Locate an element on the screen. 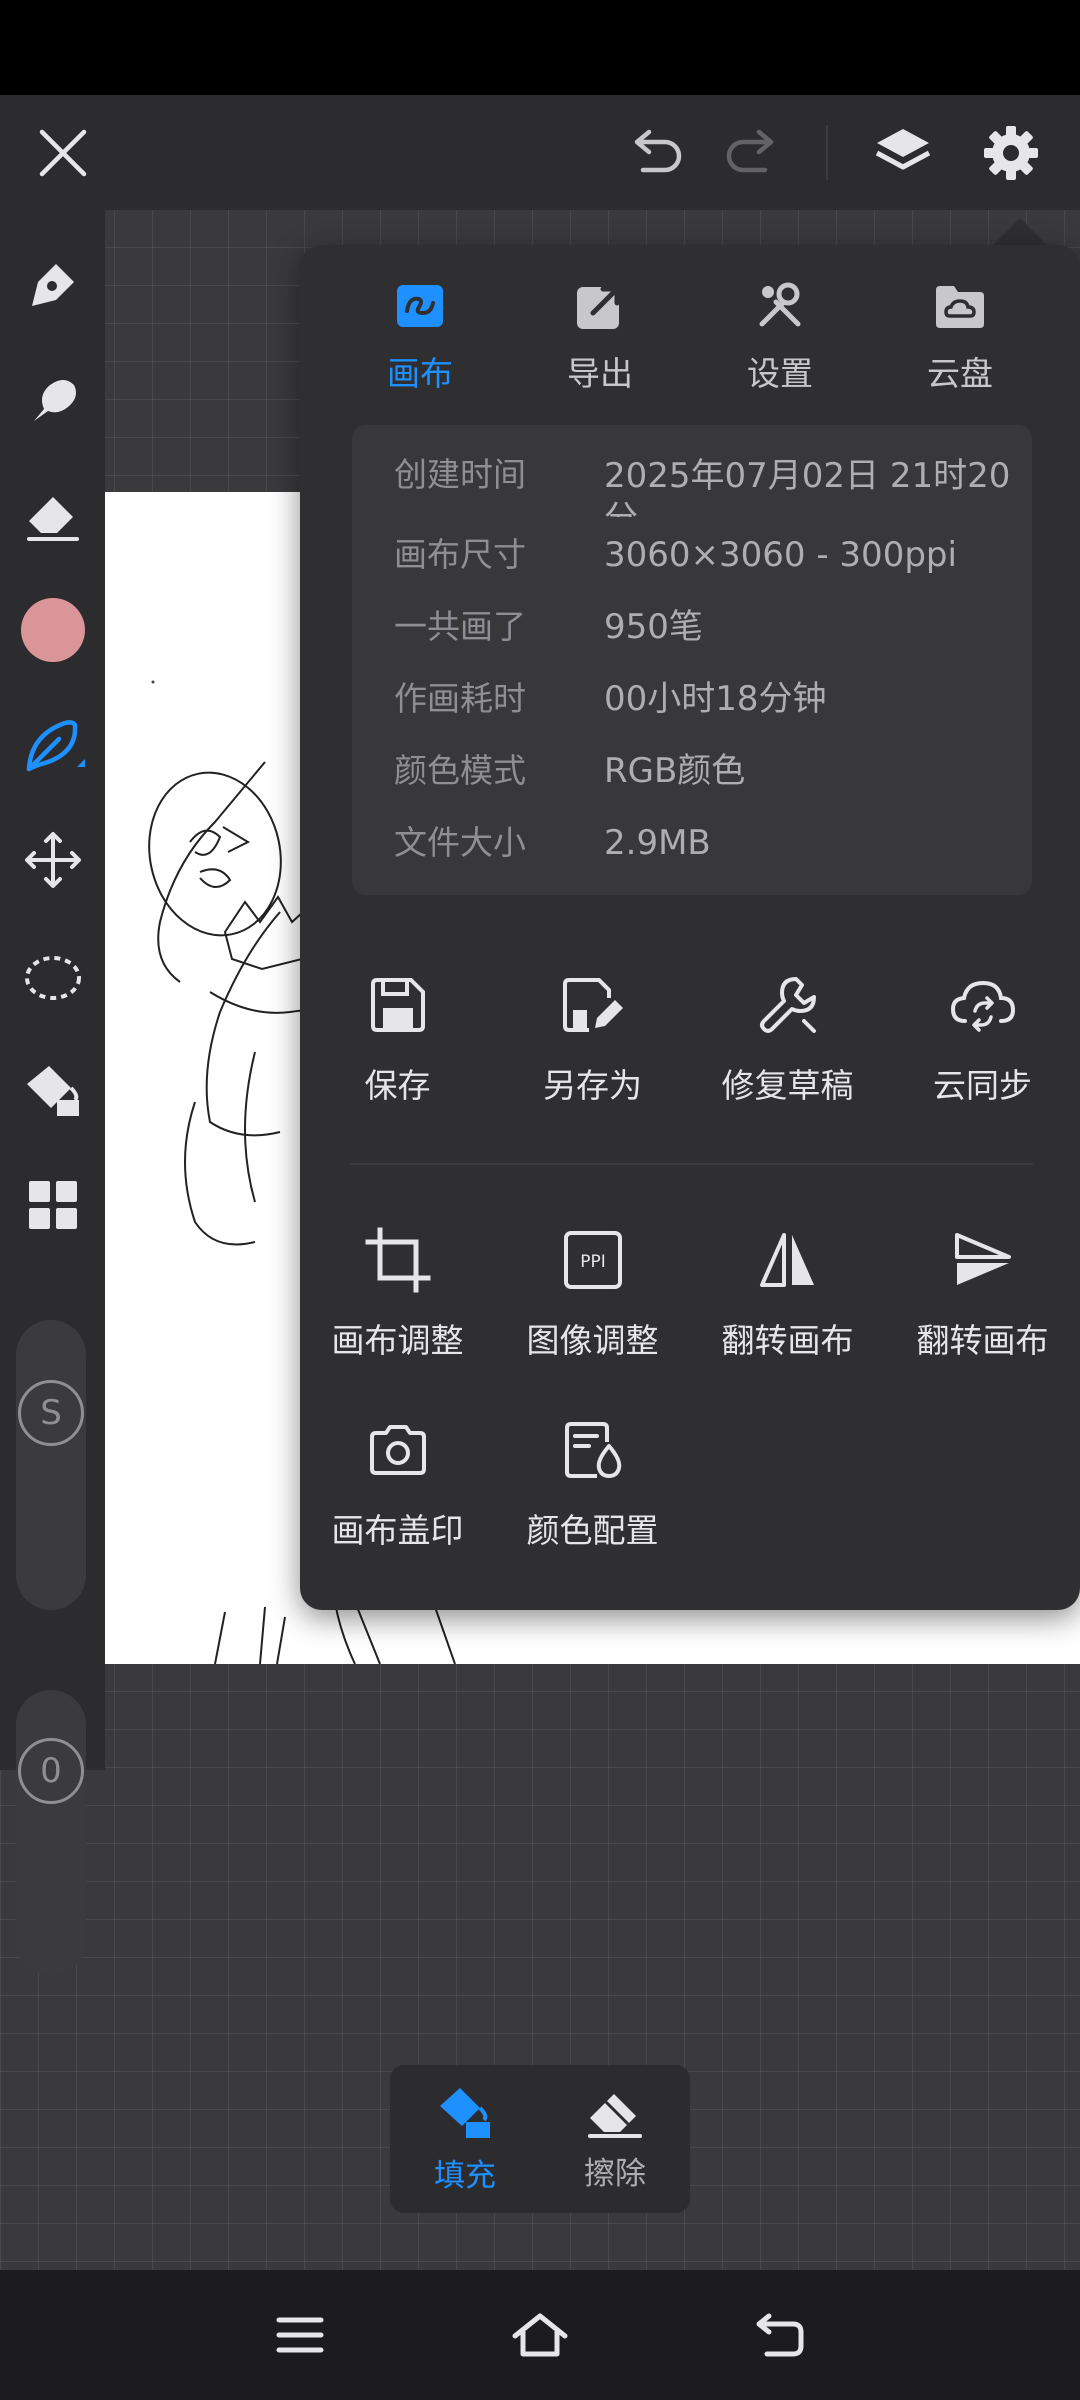 The height and width of the screenshot is (2400, 1080). undo-button is located at coordinates (655, 152).